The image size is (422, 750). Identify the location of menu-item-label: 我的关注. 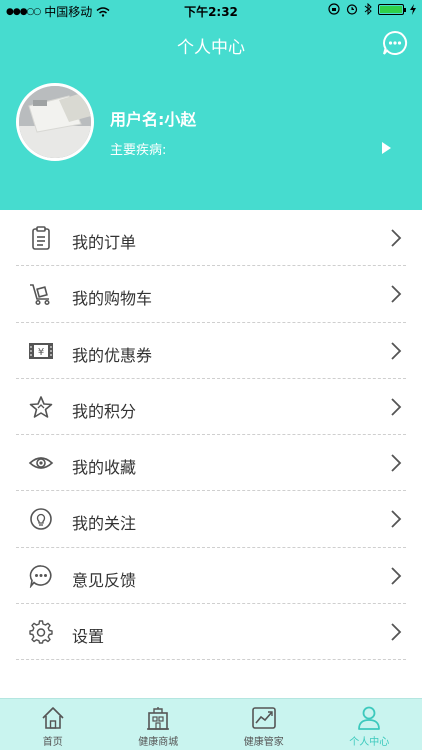
(104, 524).